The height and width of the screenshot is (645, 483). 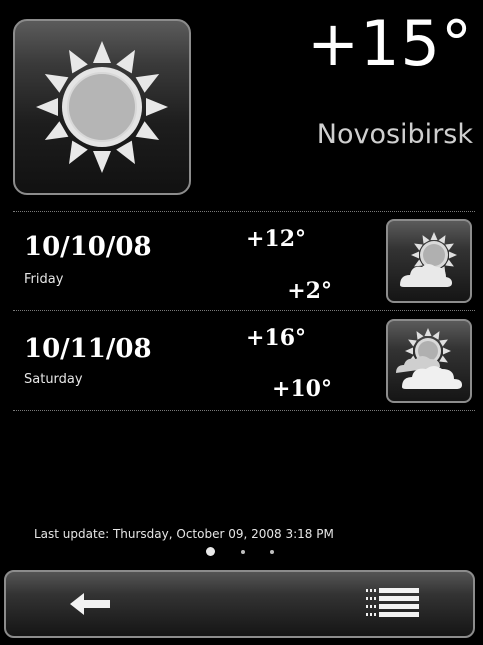 I want to click on forecast-date: 10/11/08, so click(x=88, y=349).